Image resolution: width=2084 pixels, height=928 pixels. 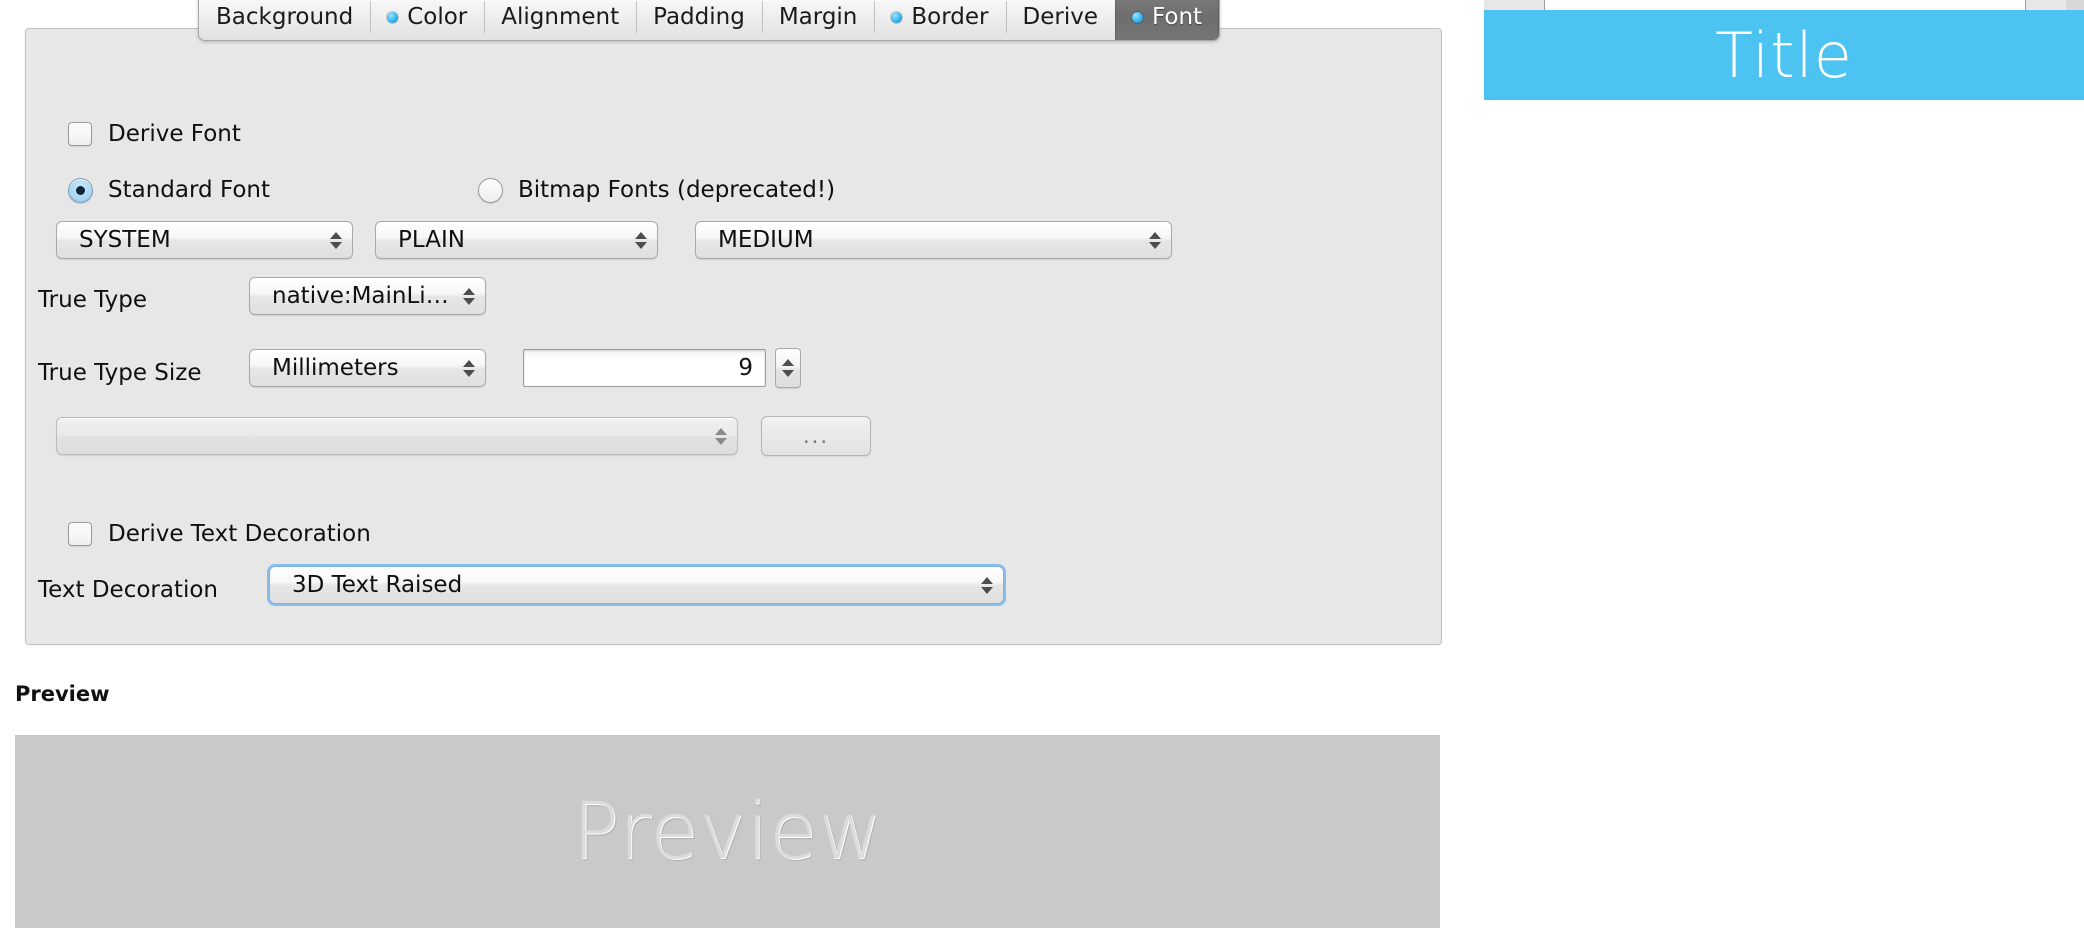 What do you see at coordinates (335, 368) in the screenshot?
I see `true-type-size-unit-value: Millimeters` at bounding box center [335, 368].